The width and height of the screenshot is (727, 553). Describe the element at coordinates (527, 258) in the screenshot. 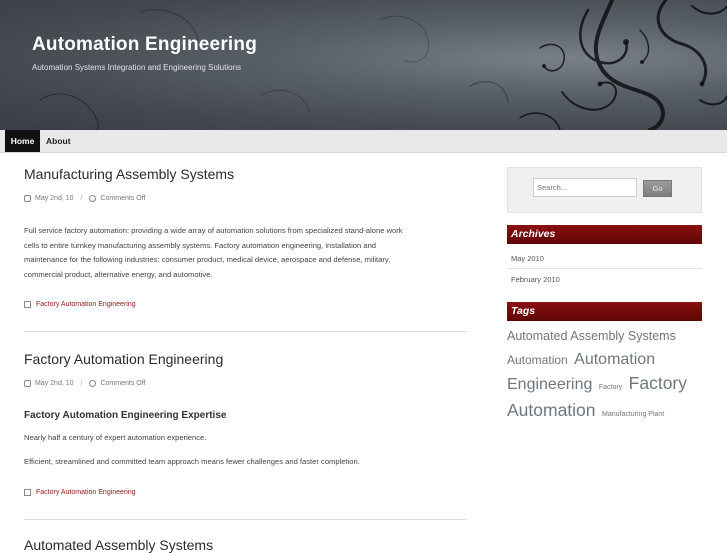

I see `archive-link: May 2010` at that location.